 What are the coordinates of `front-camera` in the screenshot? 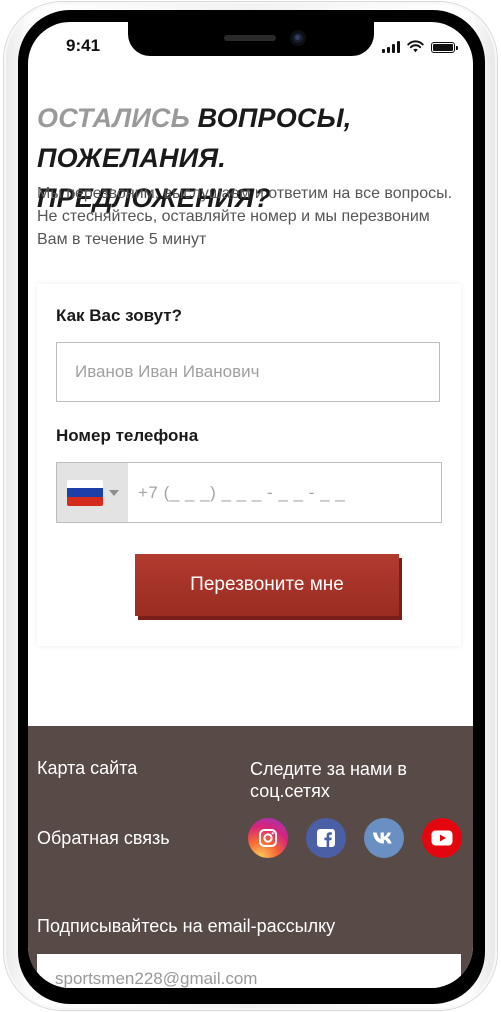 It's located at (298, 38).